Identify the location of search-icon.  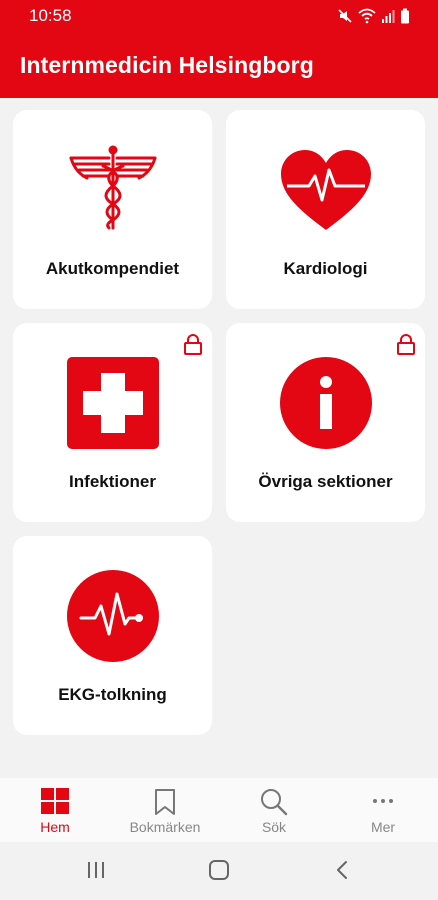
(274, 802).